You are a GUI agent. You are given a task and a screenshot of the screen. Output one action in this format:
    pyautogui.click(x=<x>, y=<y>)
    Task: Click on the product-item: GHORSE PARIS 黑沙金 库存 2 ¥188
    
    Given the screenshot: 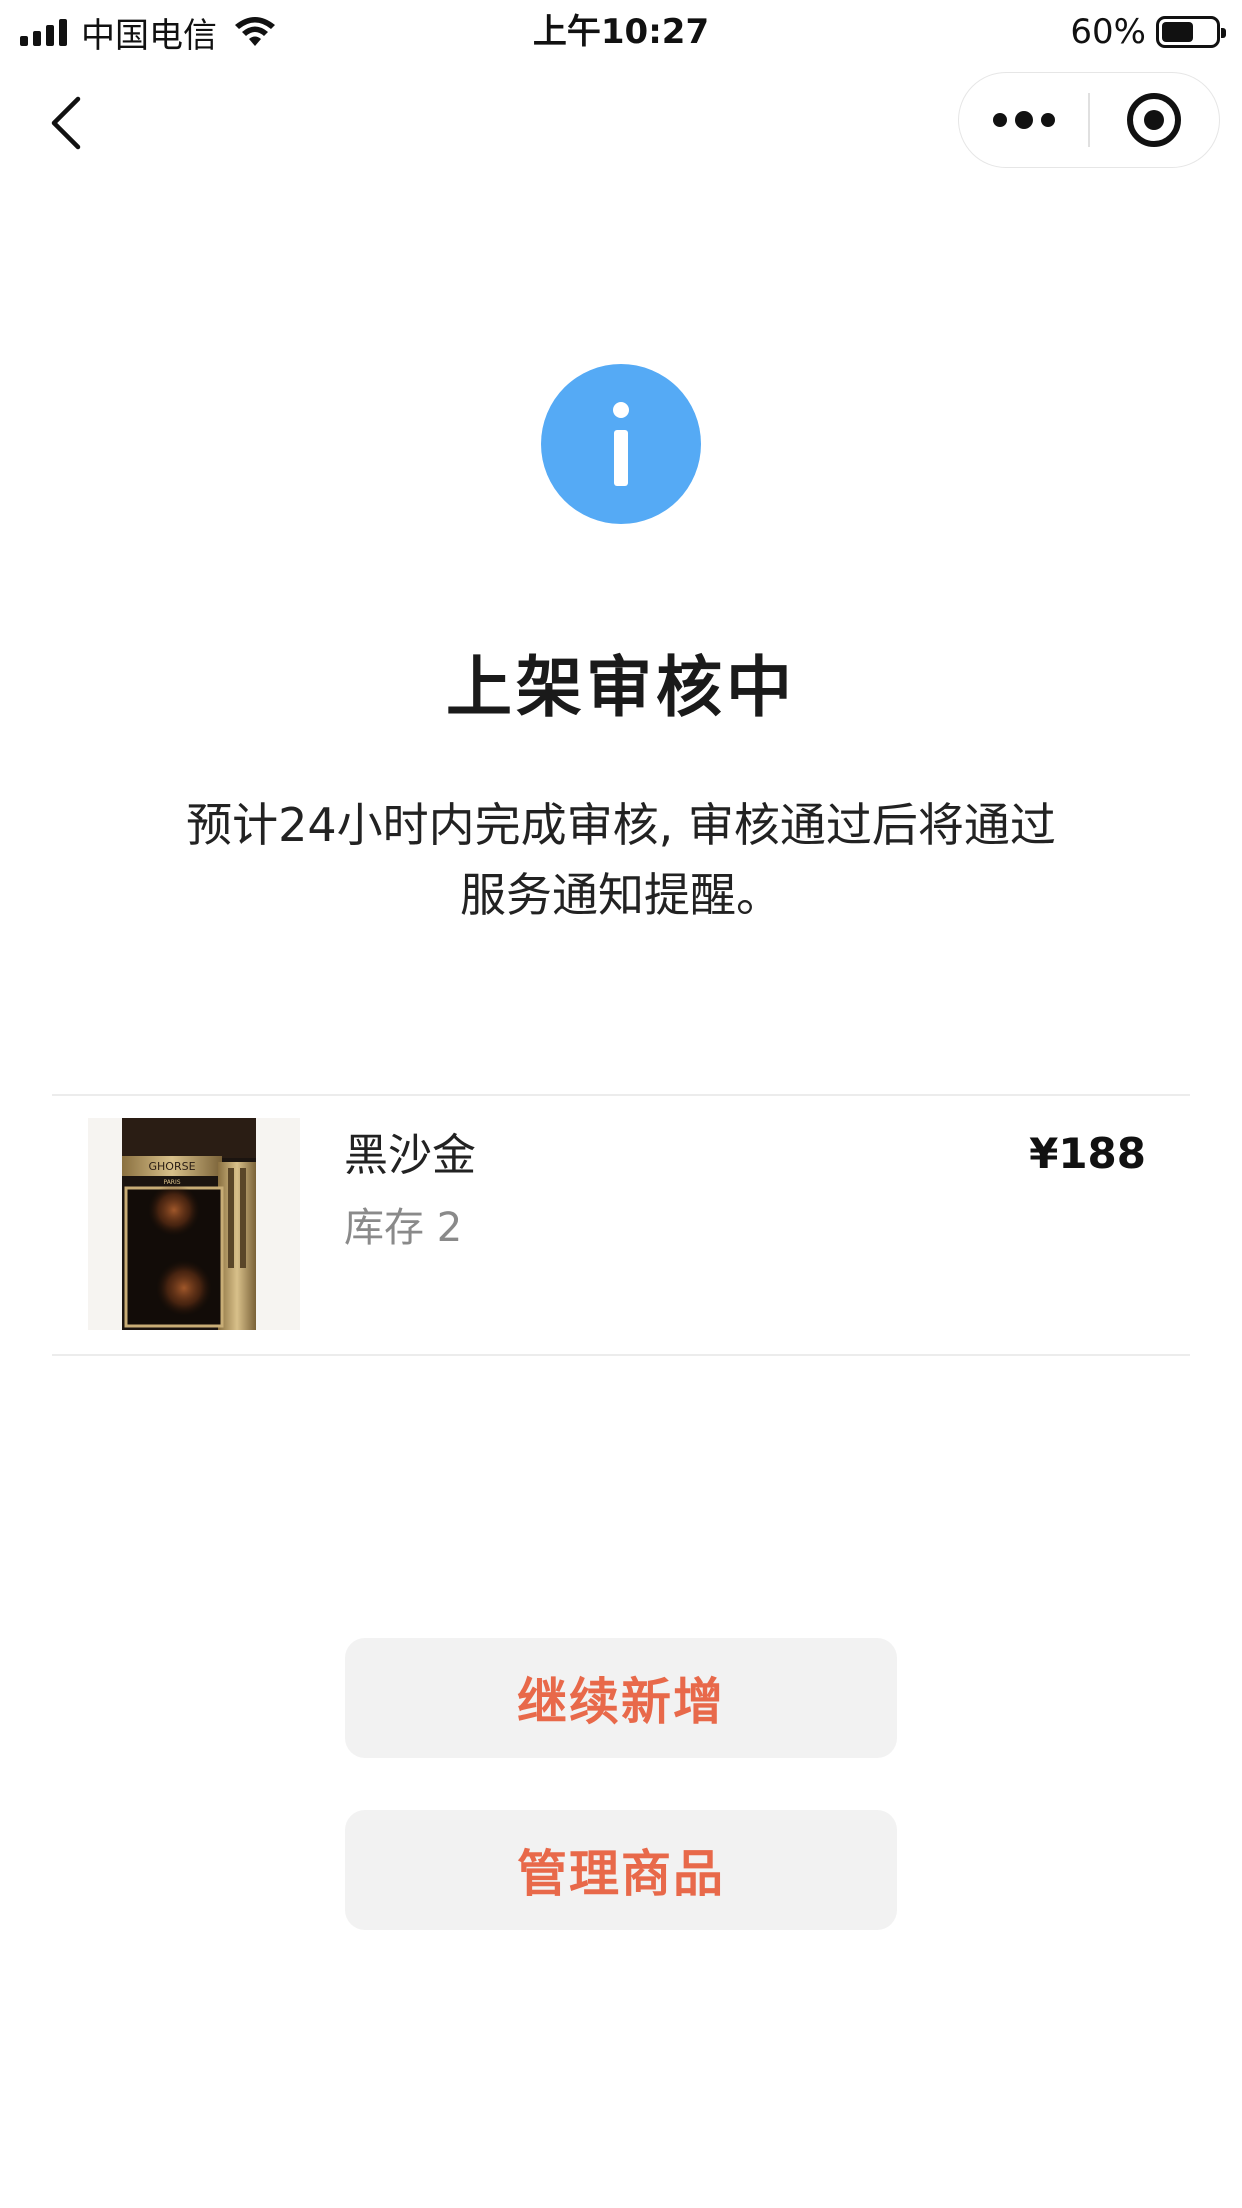 What is the action you would take?
    pyautogui.click(x=621, y=1226)
    